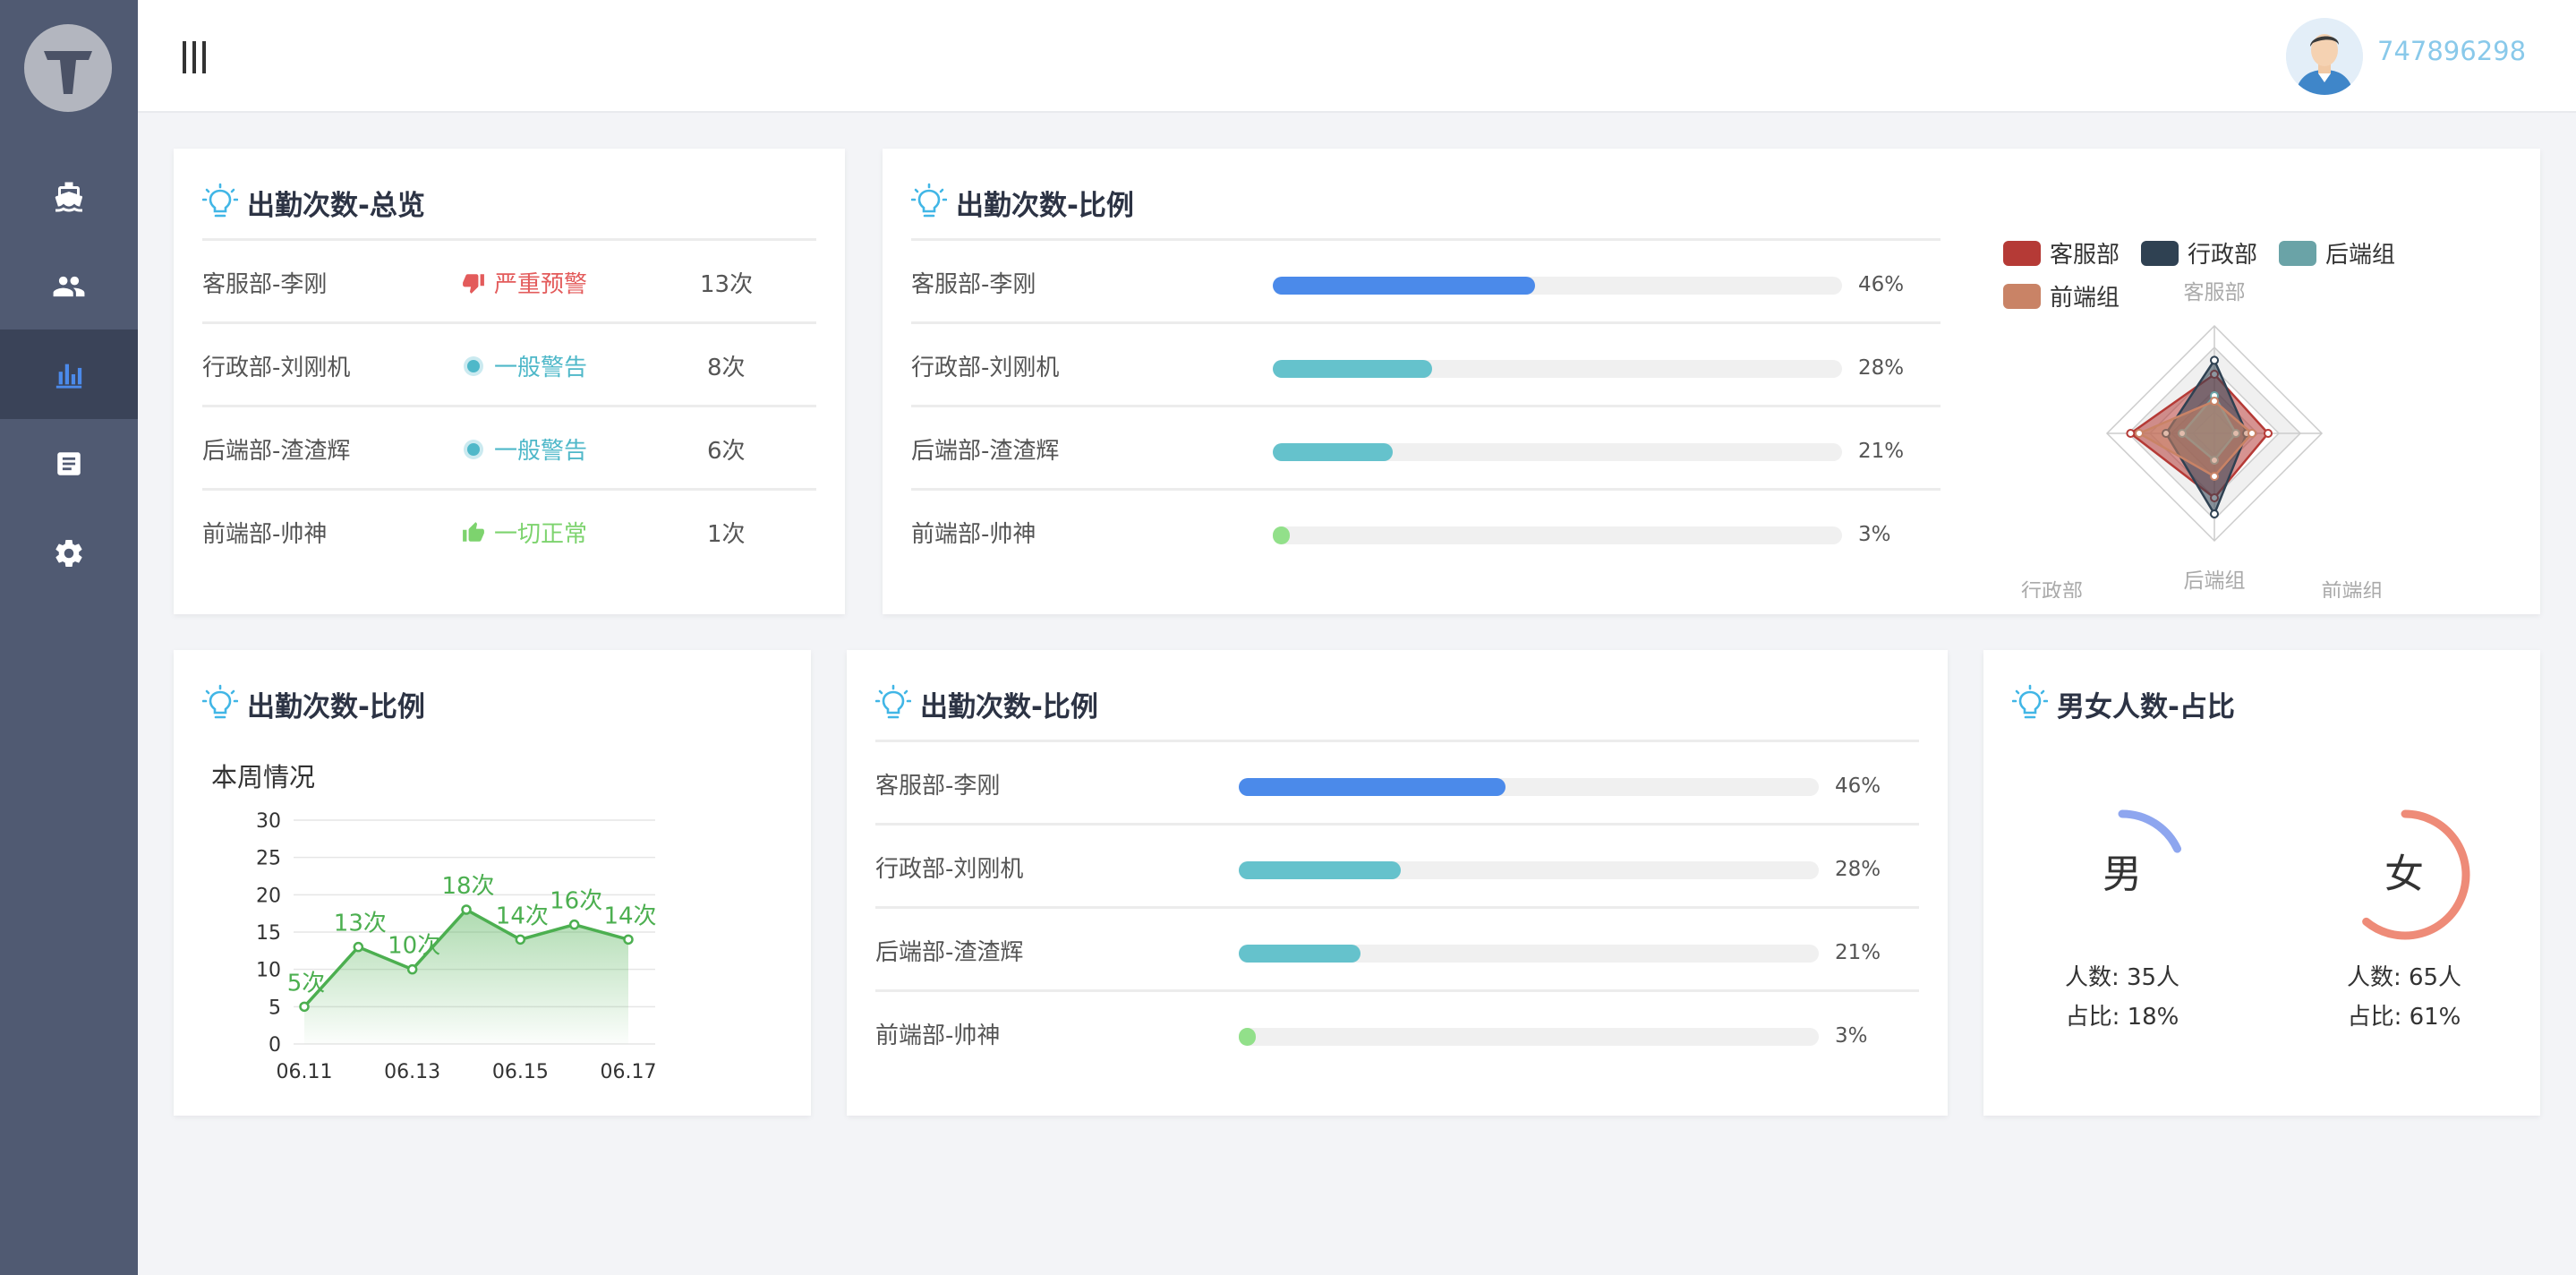 The width and height of the screenshot is (2576, 1275). What do you see at coordinates (268, 821) in the screenshot?
I see `y-tick-label: 30` at bounding box center [268, 821].